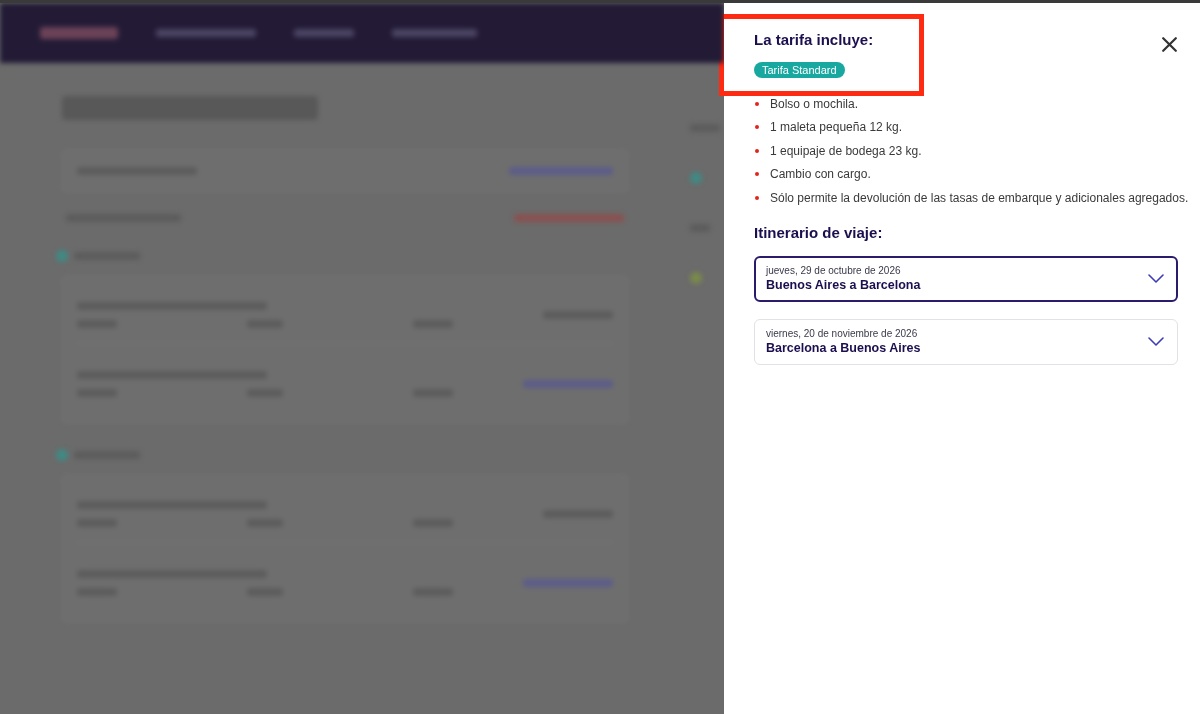 The height and width of the screenshot is (714, 1200). What do you see at coordinates (820, 174) in the screenshot?
I see `inclusion-text: Cambio con cargo.` at bounding box center [820, 174].